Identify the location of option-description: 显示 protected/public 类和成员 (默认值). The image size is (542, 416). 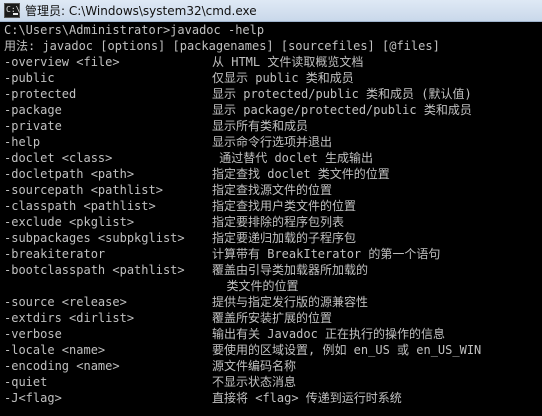
(342, 94).